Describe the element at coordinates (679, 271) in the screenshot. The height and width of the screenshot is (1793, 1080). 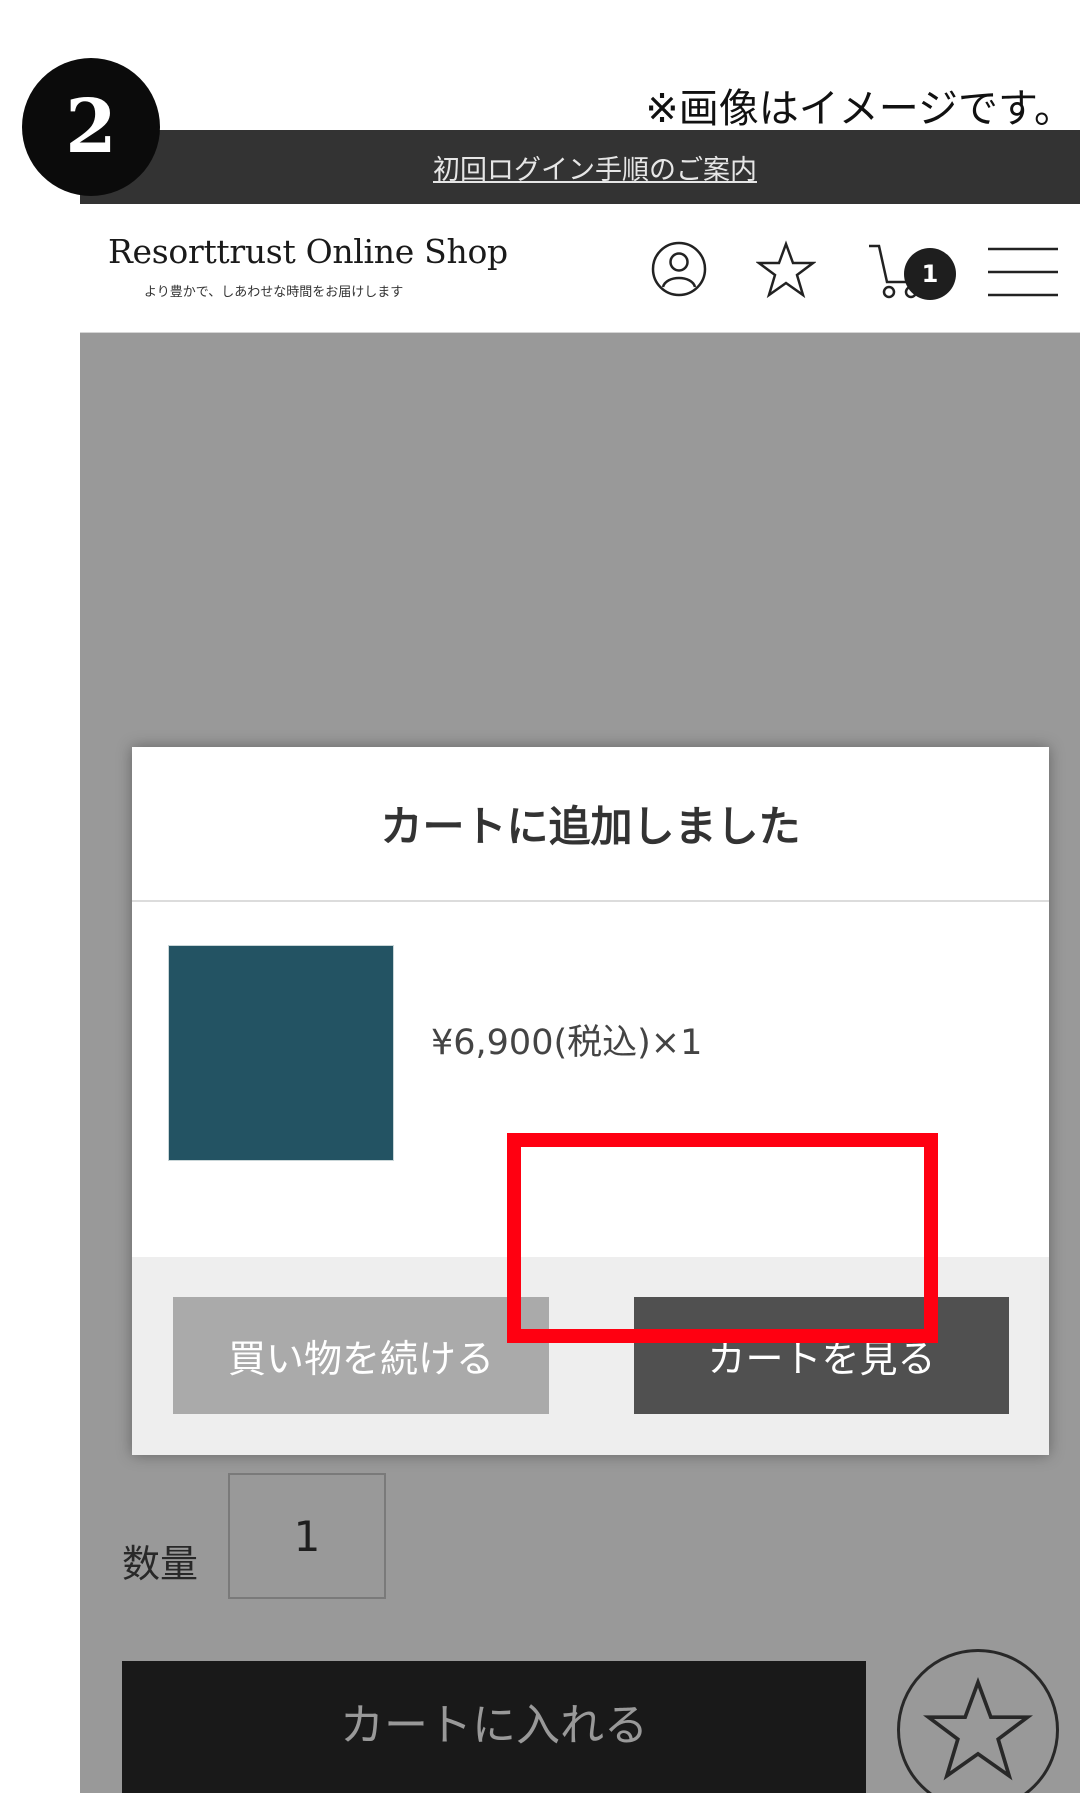
I see `user-icon` at that location.